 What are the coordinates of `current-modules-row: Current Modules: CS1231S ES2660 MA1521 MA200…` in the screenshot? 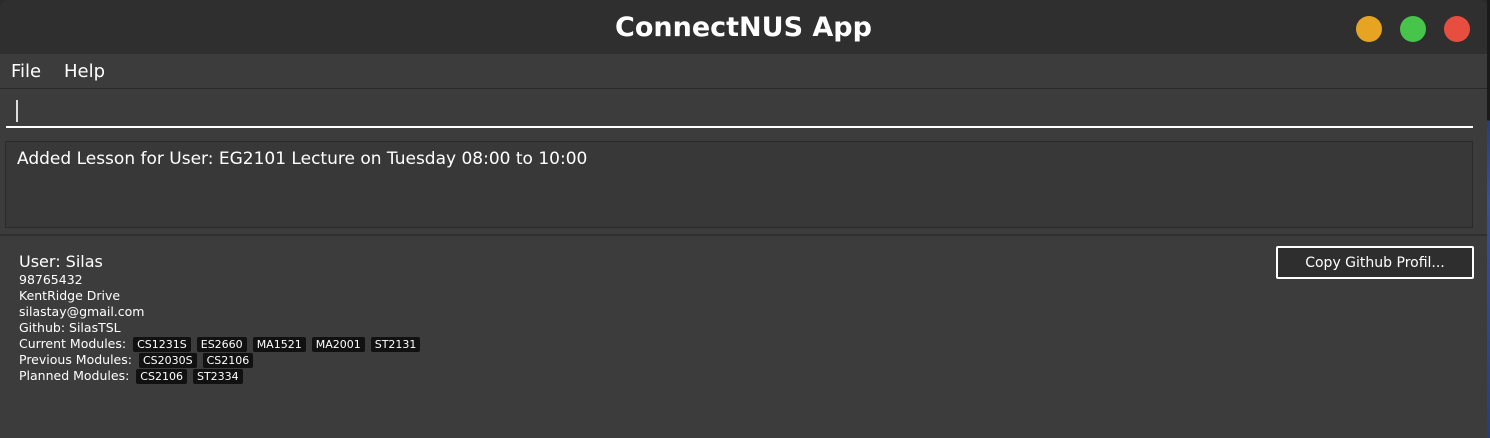 It's located at (222, 344).